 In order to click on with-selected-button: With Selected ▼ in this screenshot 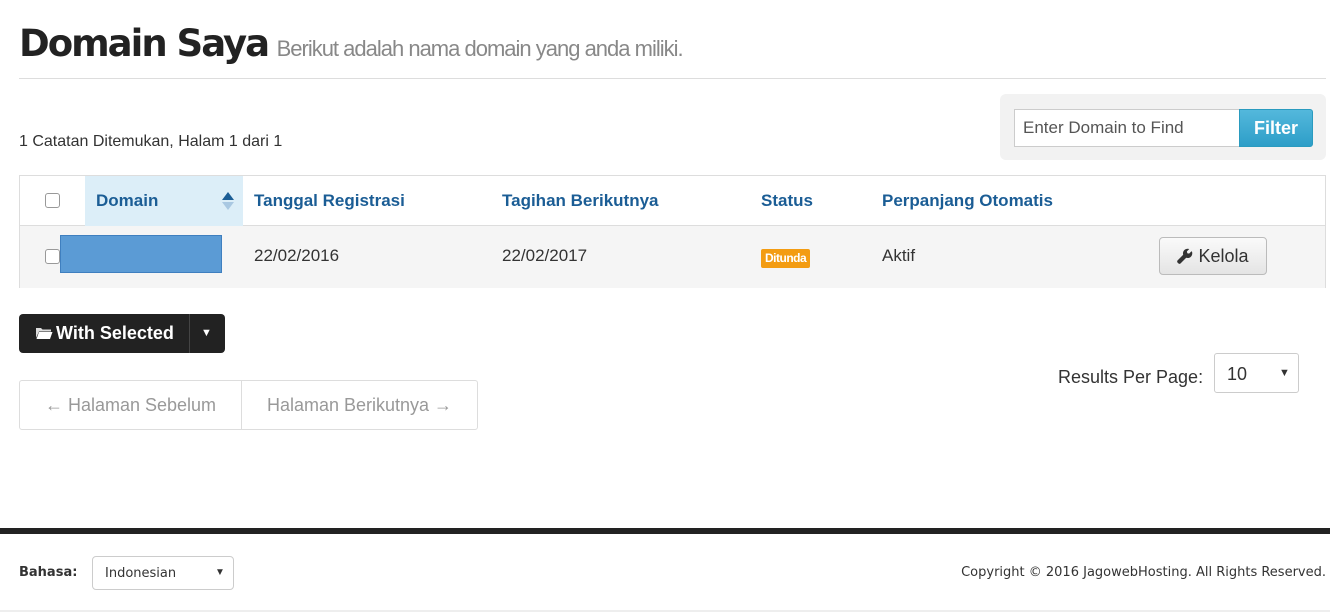, I will do `click(122, 333)`.